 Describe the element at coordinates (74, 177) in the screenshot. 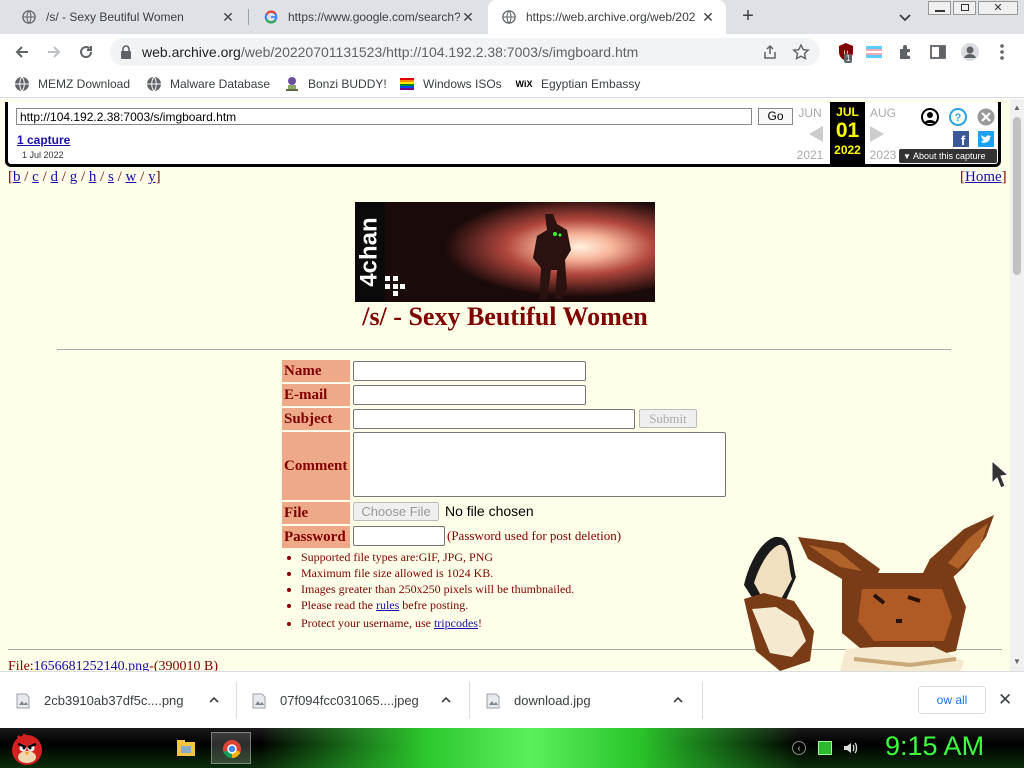

I see `board-link-g: g` at that location.